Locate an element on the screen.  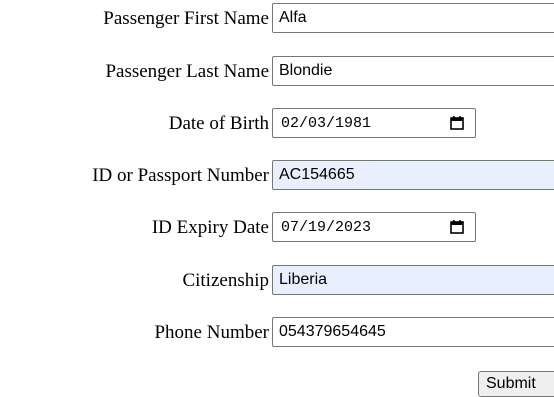
id-expiry-date-input: 07/19/2023 is located at coordinates (374, 227).